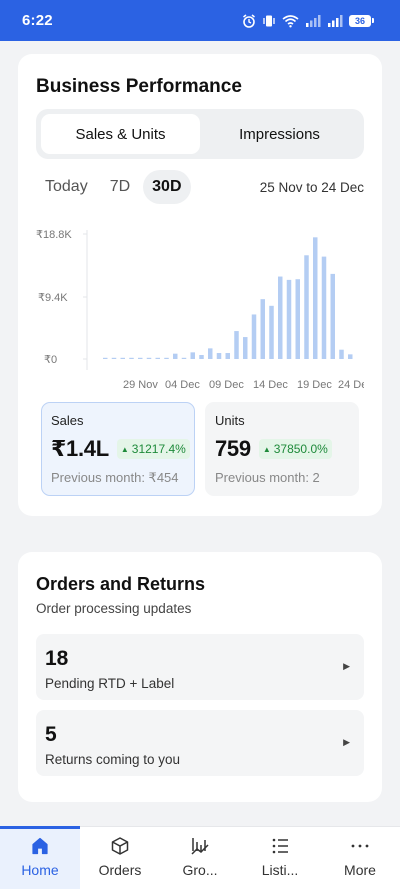 The image size is (400, 889). I want to click on battery-level: 36, so click(360, 20).